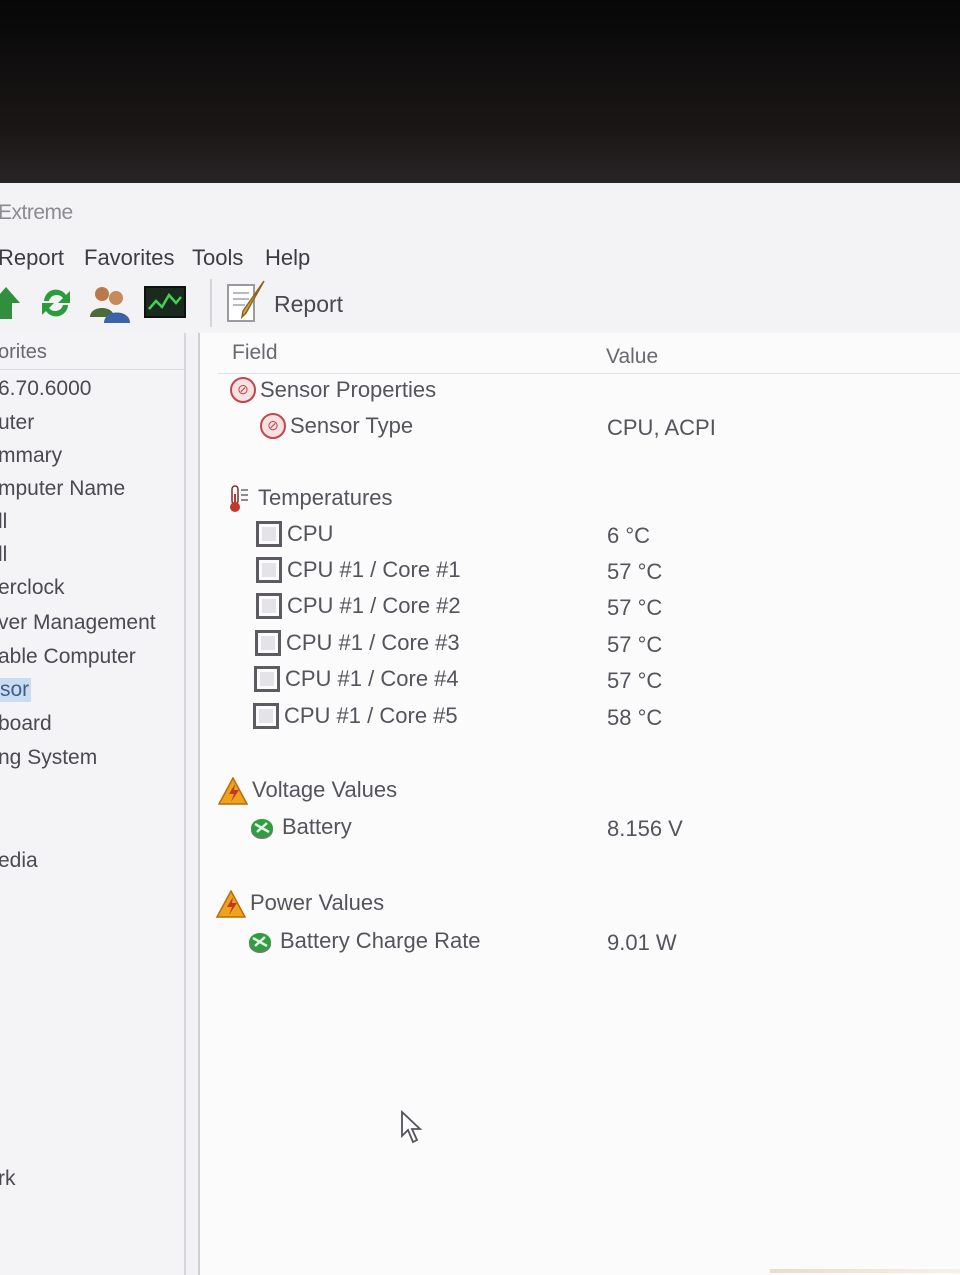  What do you see at coordinates (645, 828) in the screenshot?
I see `field-value: 8.156 V` at bounding box center [645, 828].